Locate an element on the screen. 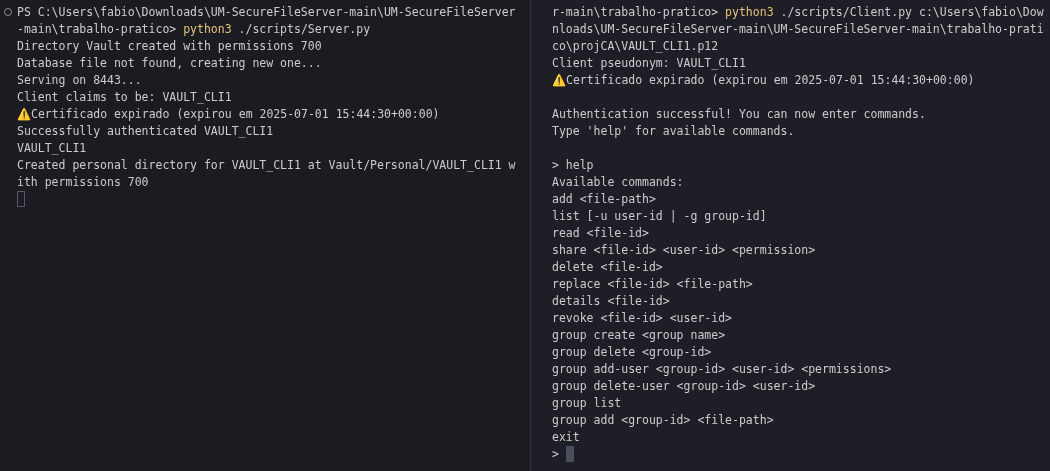  output-line: replace <file-id> <file-path> is located at coordinates (652, 284).